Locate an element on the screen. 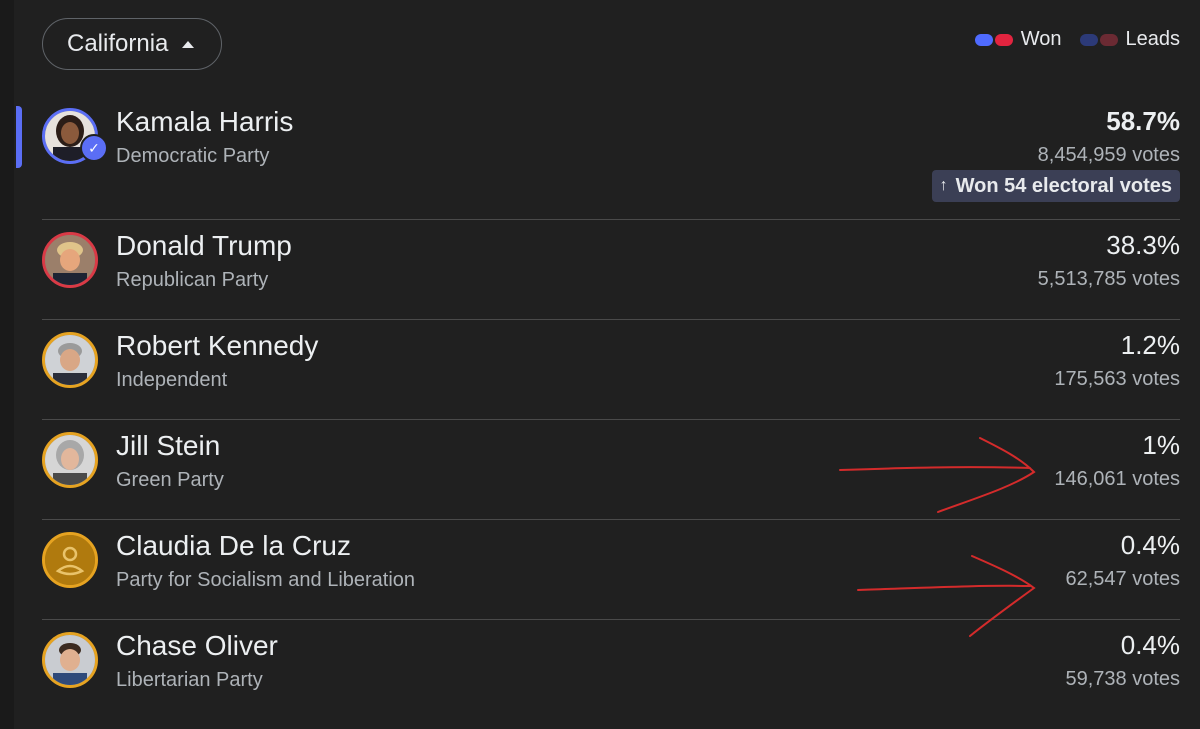  candidate-votes: 62,547 votes is located at coordinates (1122, 579).